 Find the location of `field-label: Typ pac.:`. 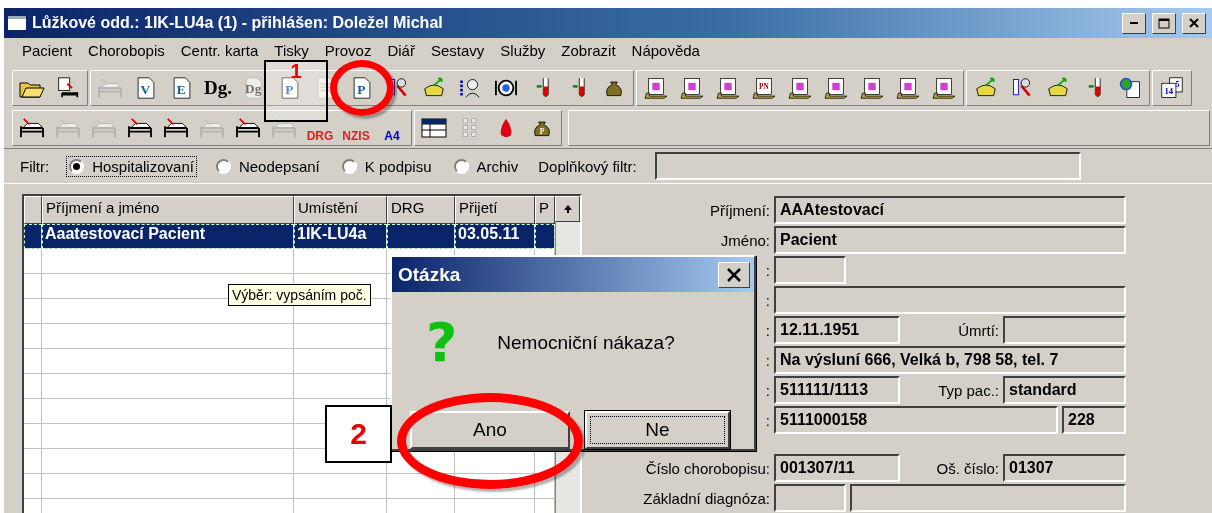

field-label: Typ pac.: is located at coordinates (968, 390).